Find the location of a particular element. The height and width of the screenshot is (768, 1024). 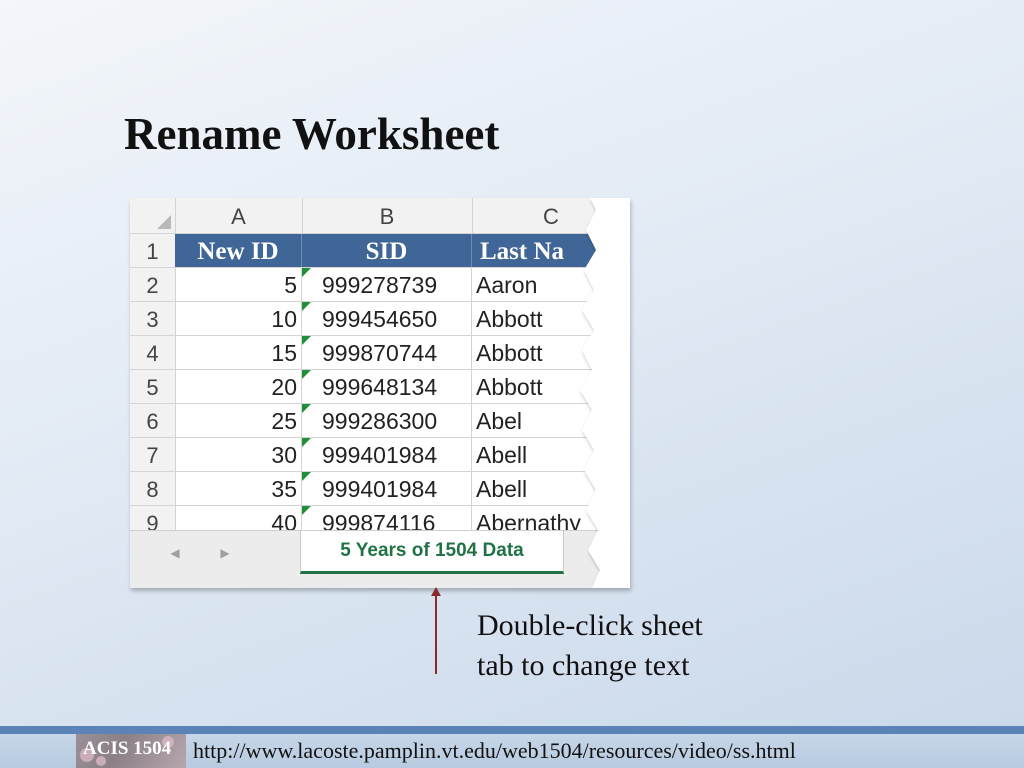

table-header-row: 1 New ID SID Last Na is located at coordinates (380, 251).